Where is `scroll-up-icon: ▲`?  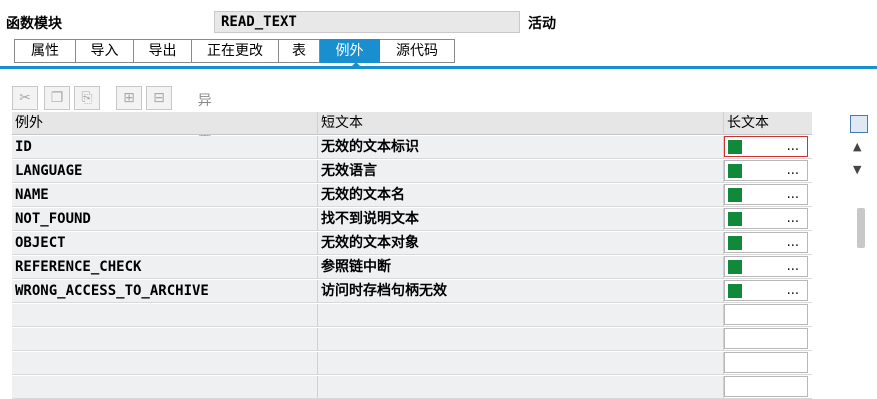 scroll-up-icon: ▲ is located at coordinates (857, 146).